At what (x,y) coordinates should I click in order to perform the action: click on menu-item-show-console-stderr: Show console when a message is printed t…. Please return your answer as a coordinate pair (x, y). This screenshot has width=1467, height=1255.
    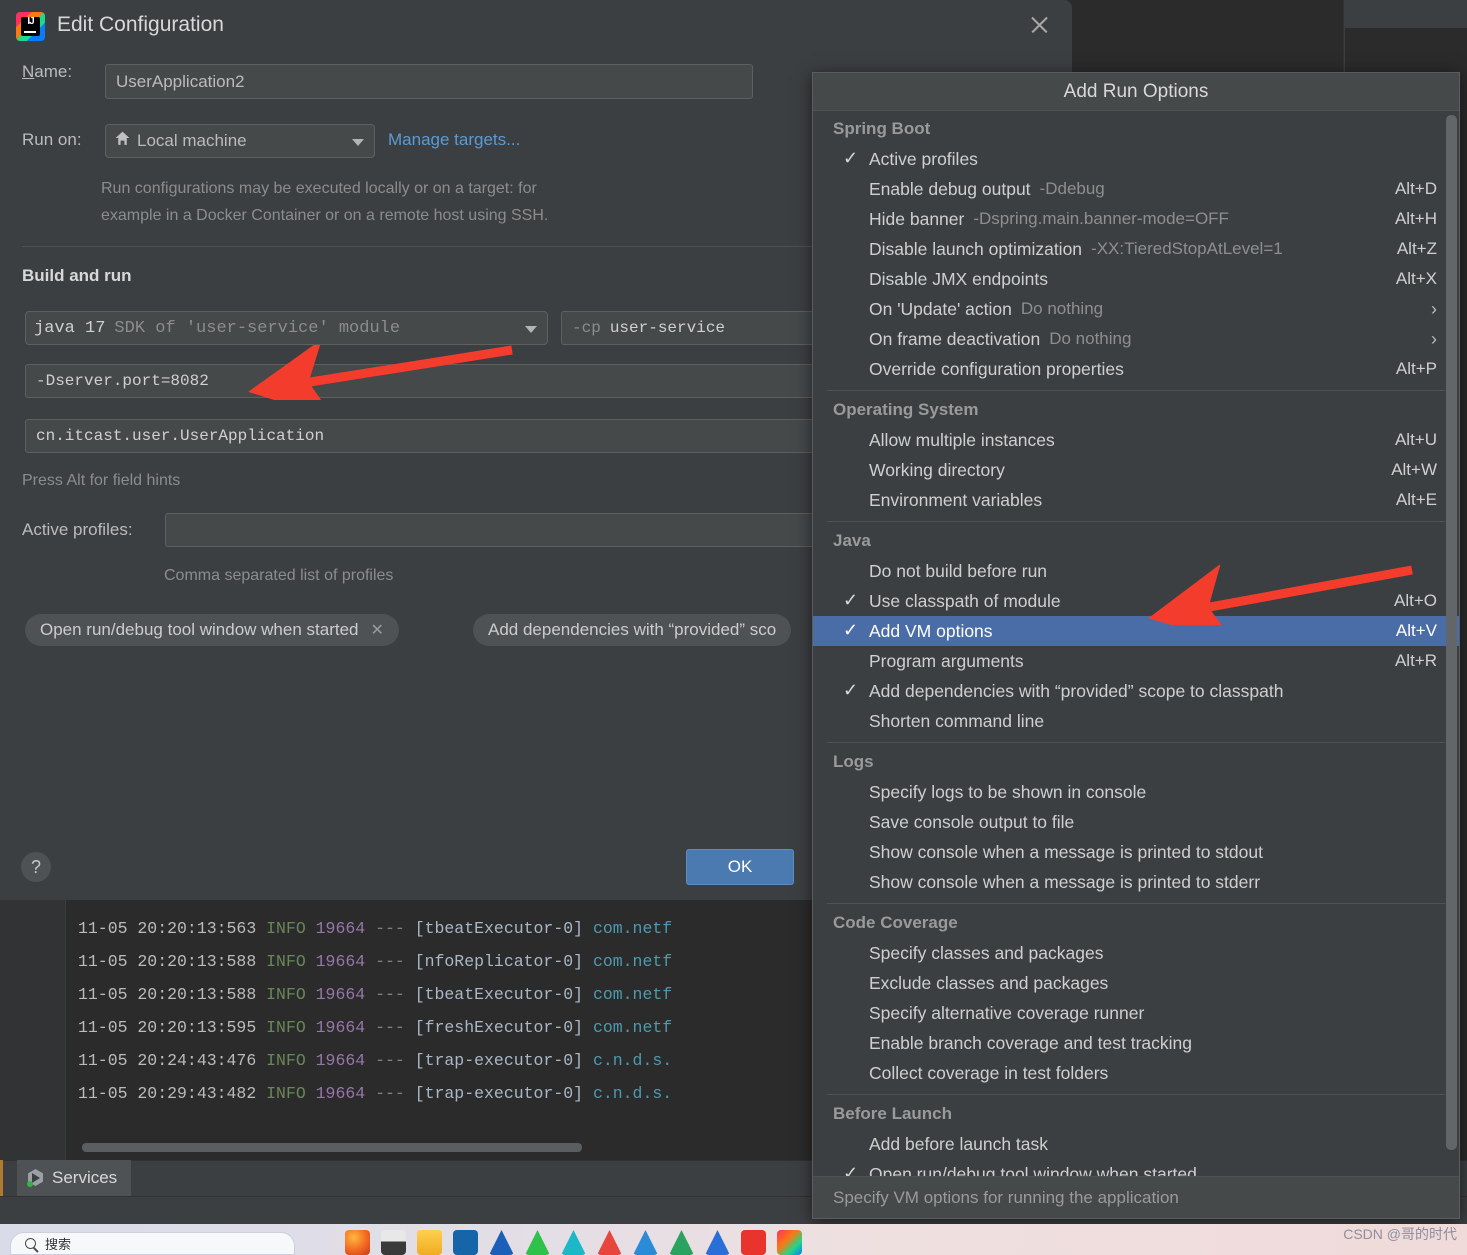
    Looking at the image, I should click on (1136, 882).